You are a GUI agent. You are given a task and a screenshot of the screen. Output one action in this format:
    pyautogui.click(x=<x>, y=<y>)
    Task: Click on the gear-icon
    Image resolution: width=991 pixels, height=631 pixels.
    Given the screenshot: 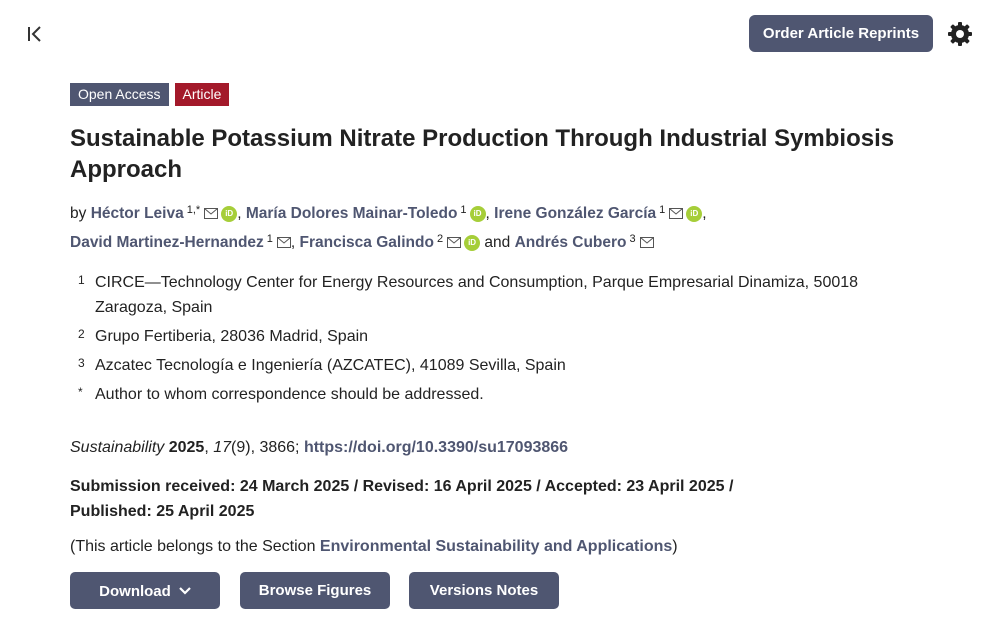 What is the action you would take?
    pyautogui.click(x=960, y=34)
    